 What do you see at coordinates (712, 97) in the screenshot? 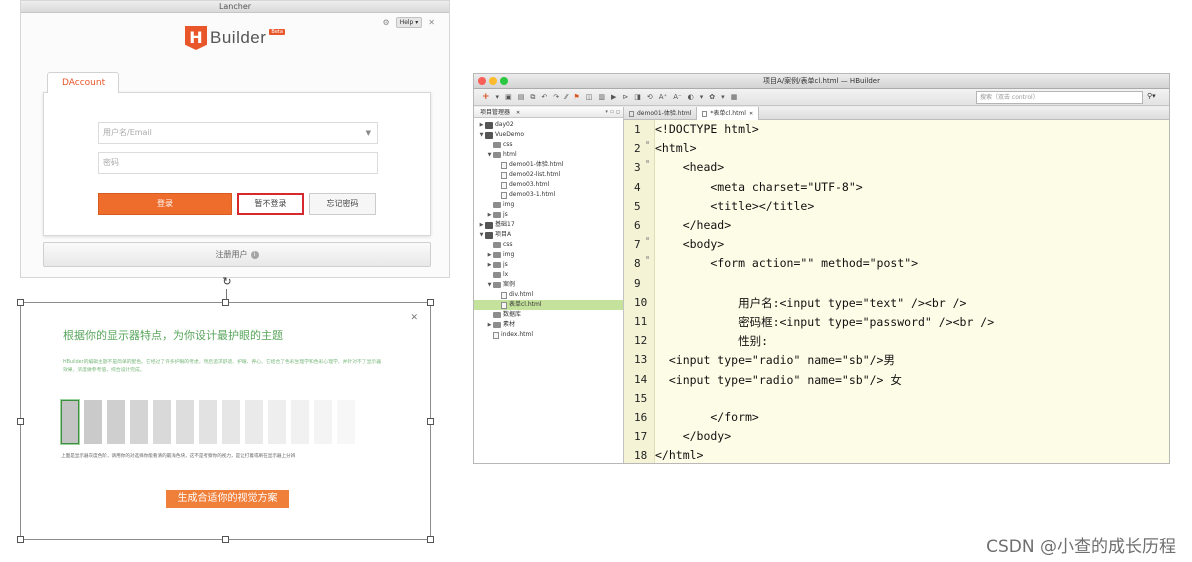
I see `color-icon: ✿` at bounding box center [712, 97].